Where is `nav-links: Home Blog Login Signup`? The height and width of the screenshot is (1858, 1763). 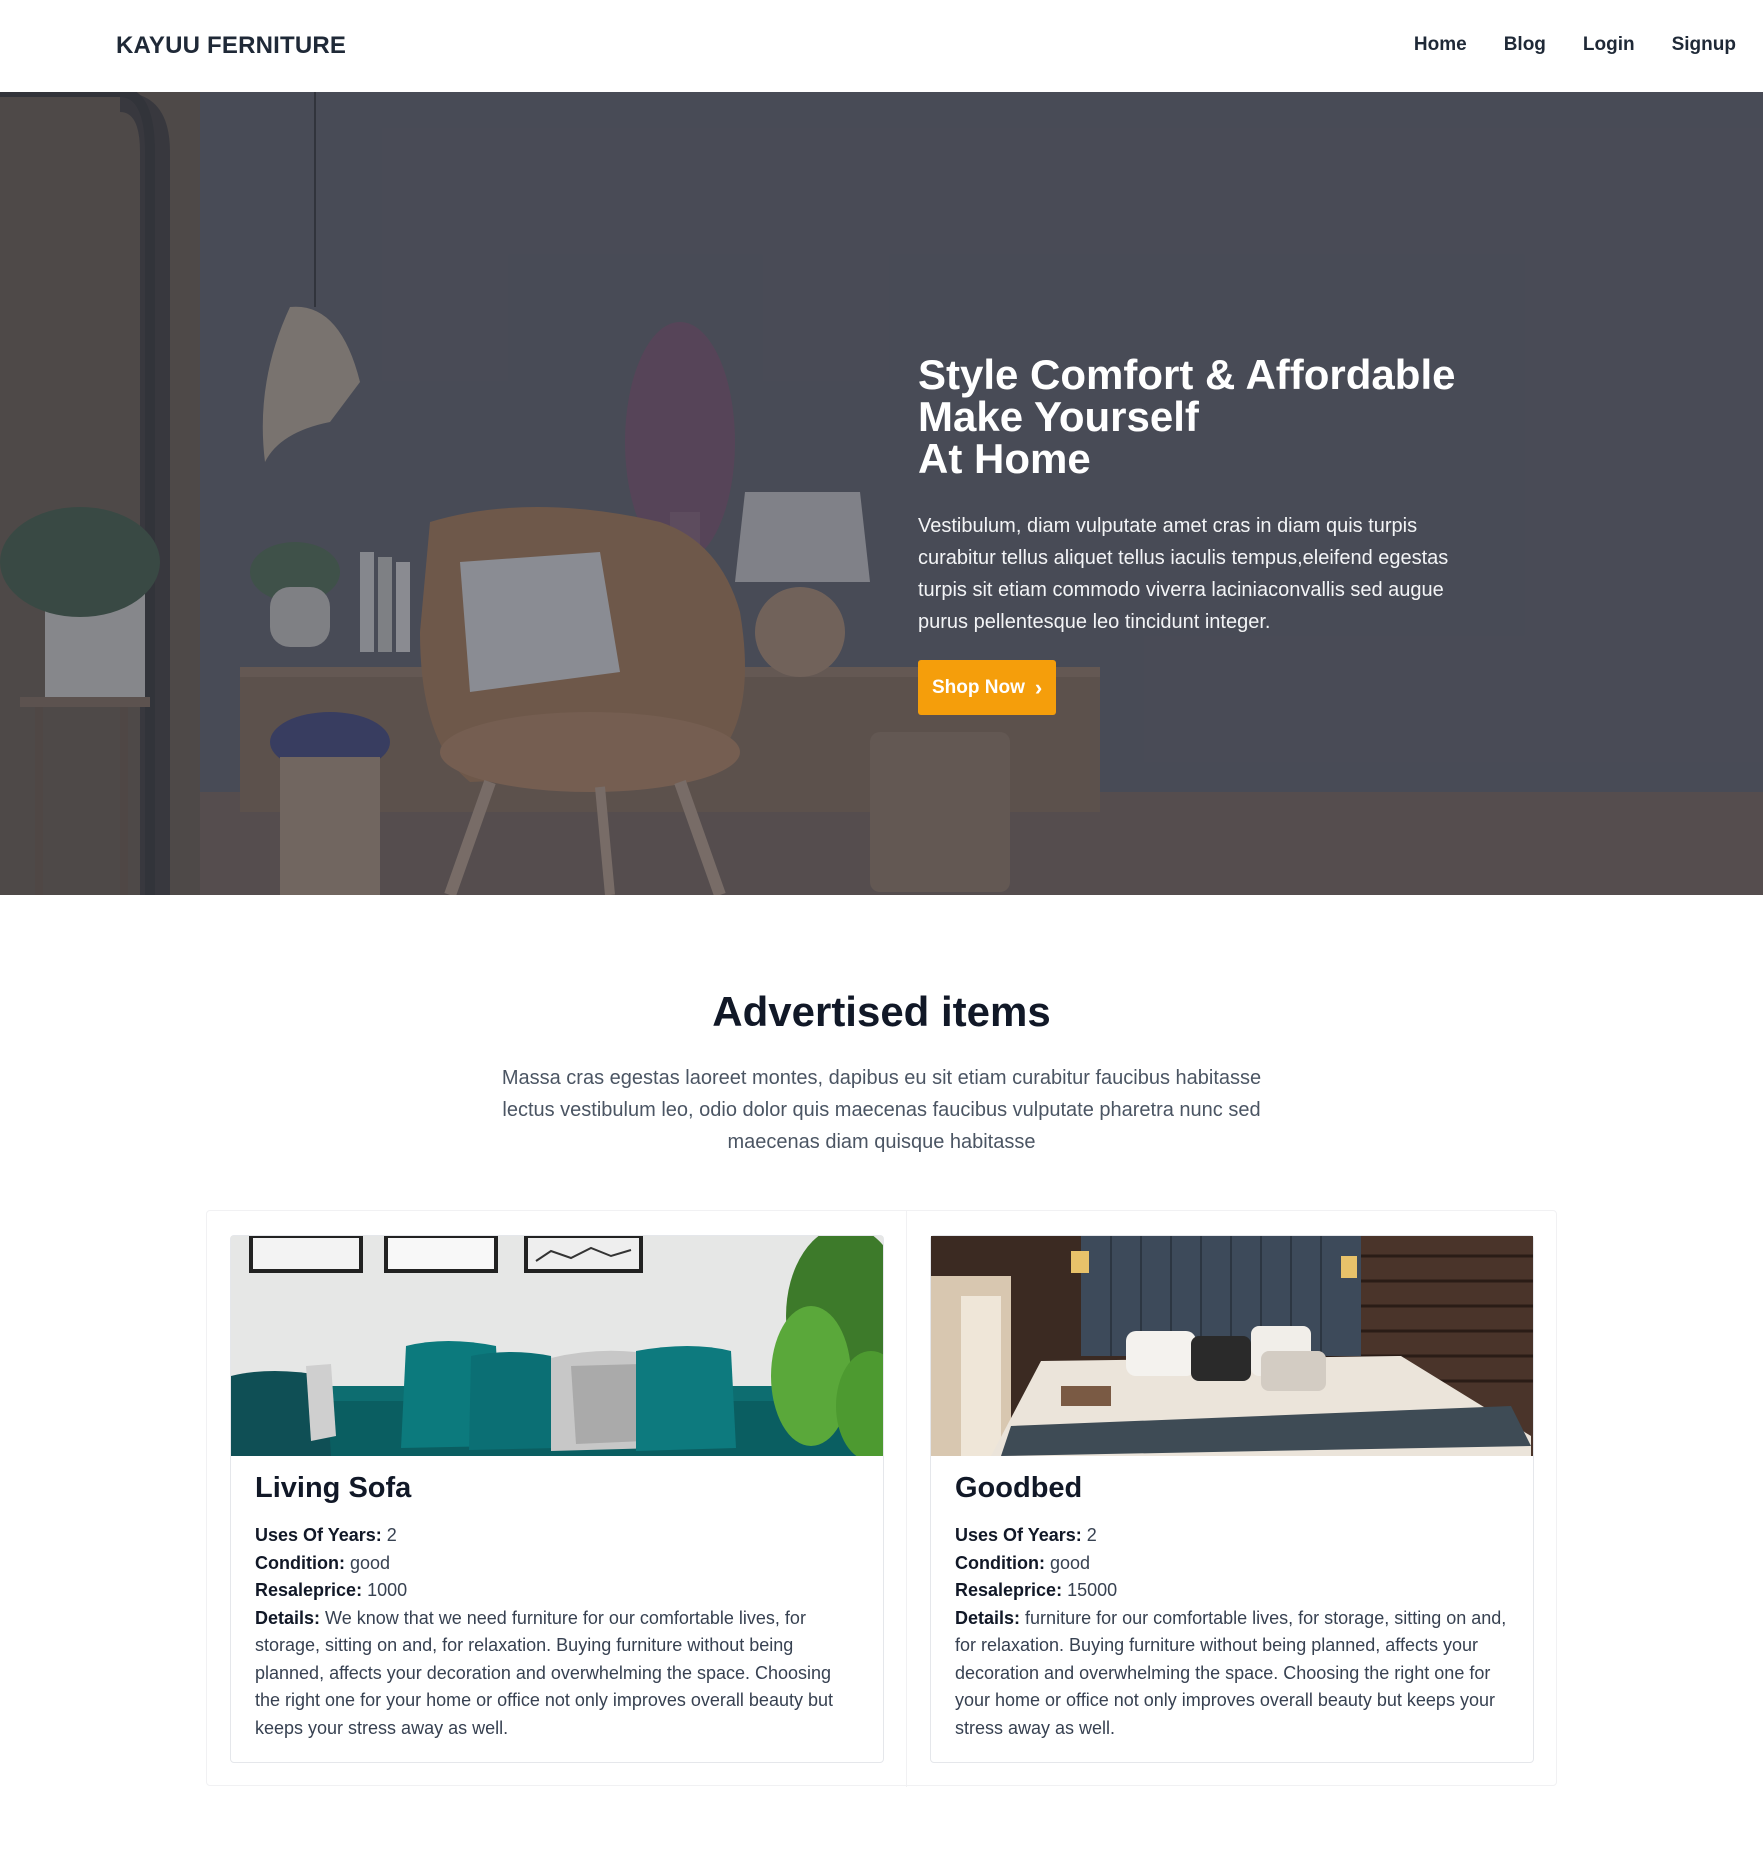
nav-links: Home Blog Login Signup is located at coordinates (1575, 45).